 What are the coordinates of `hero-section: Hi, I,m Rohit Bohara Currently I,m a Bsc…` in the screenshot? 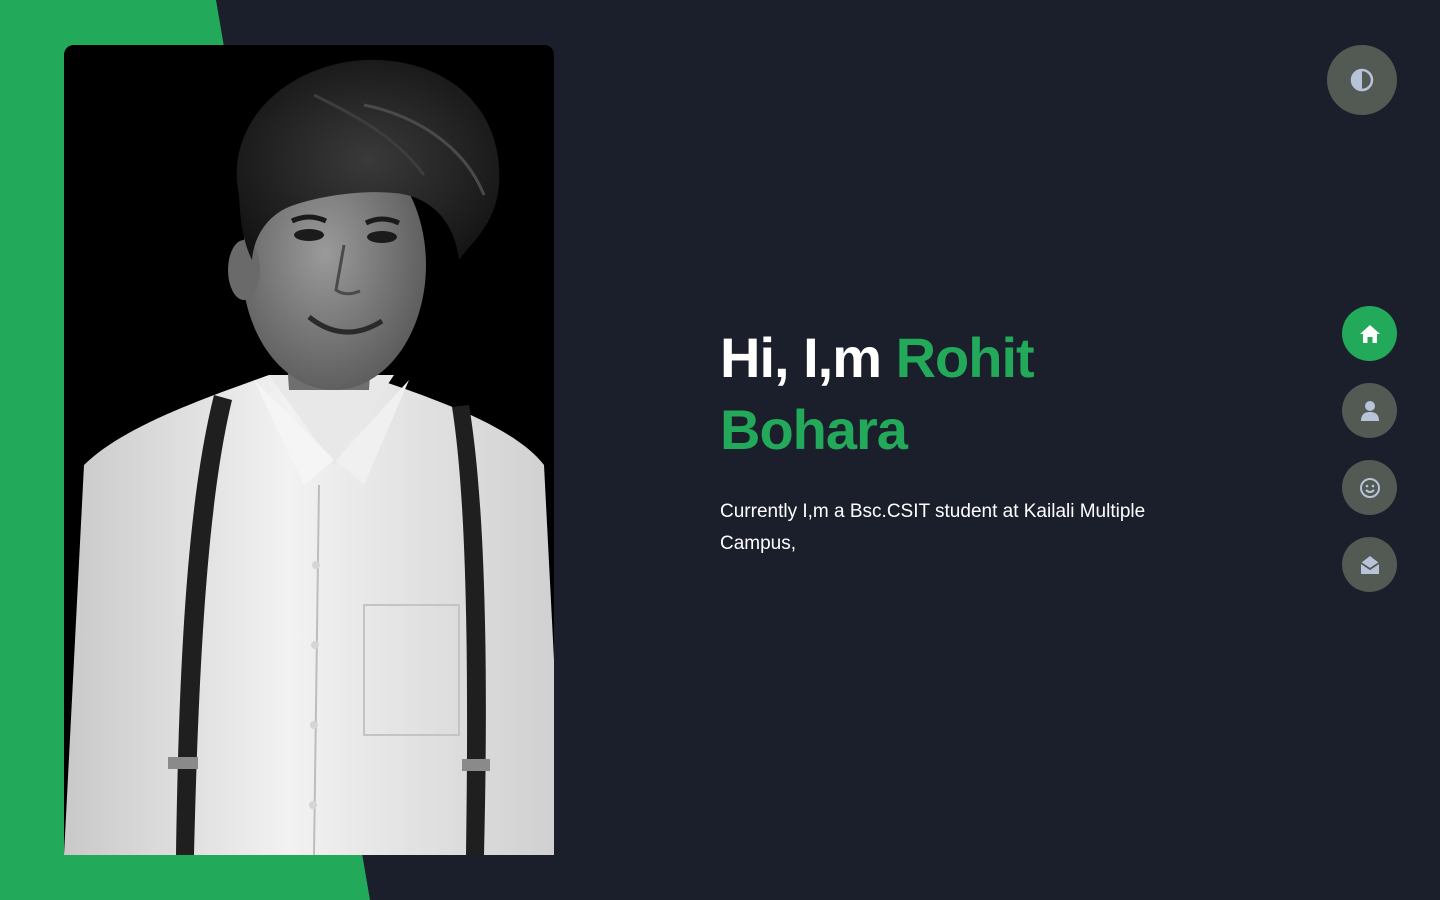 It's located at (980, 441).